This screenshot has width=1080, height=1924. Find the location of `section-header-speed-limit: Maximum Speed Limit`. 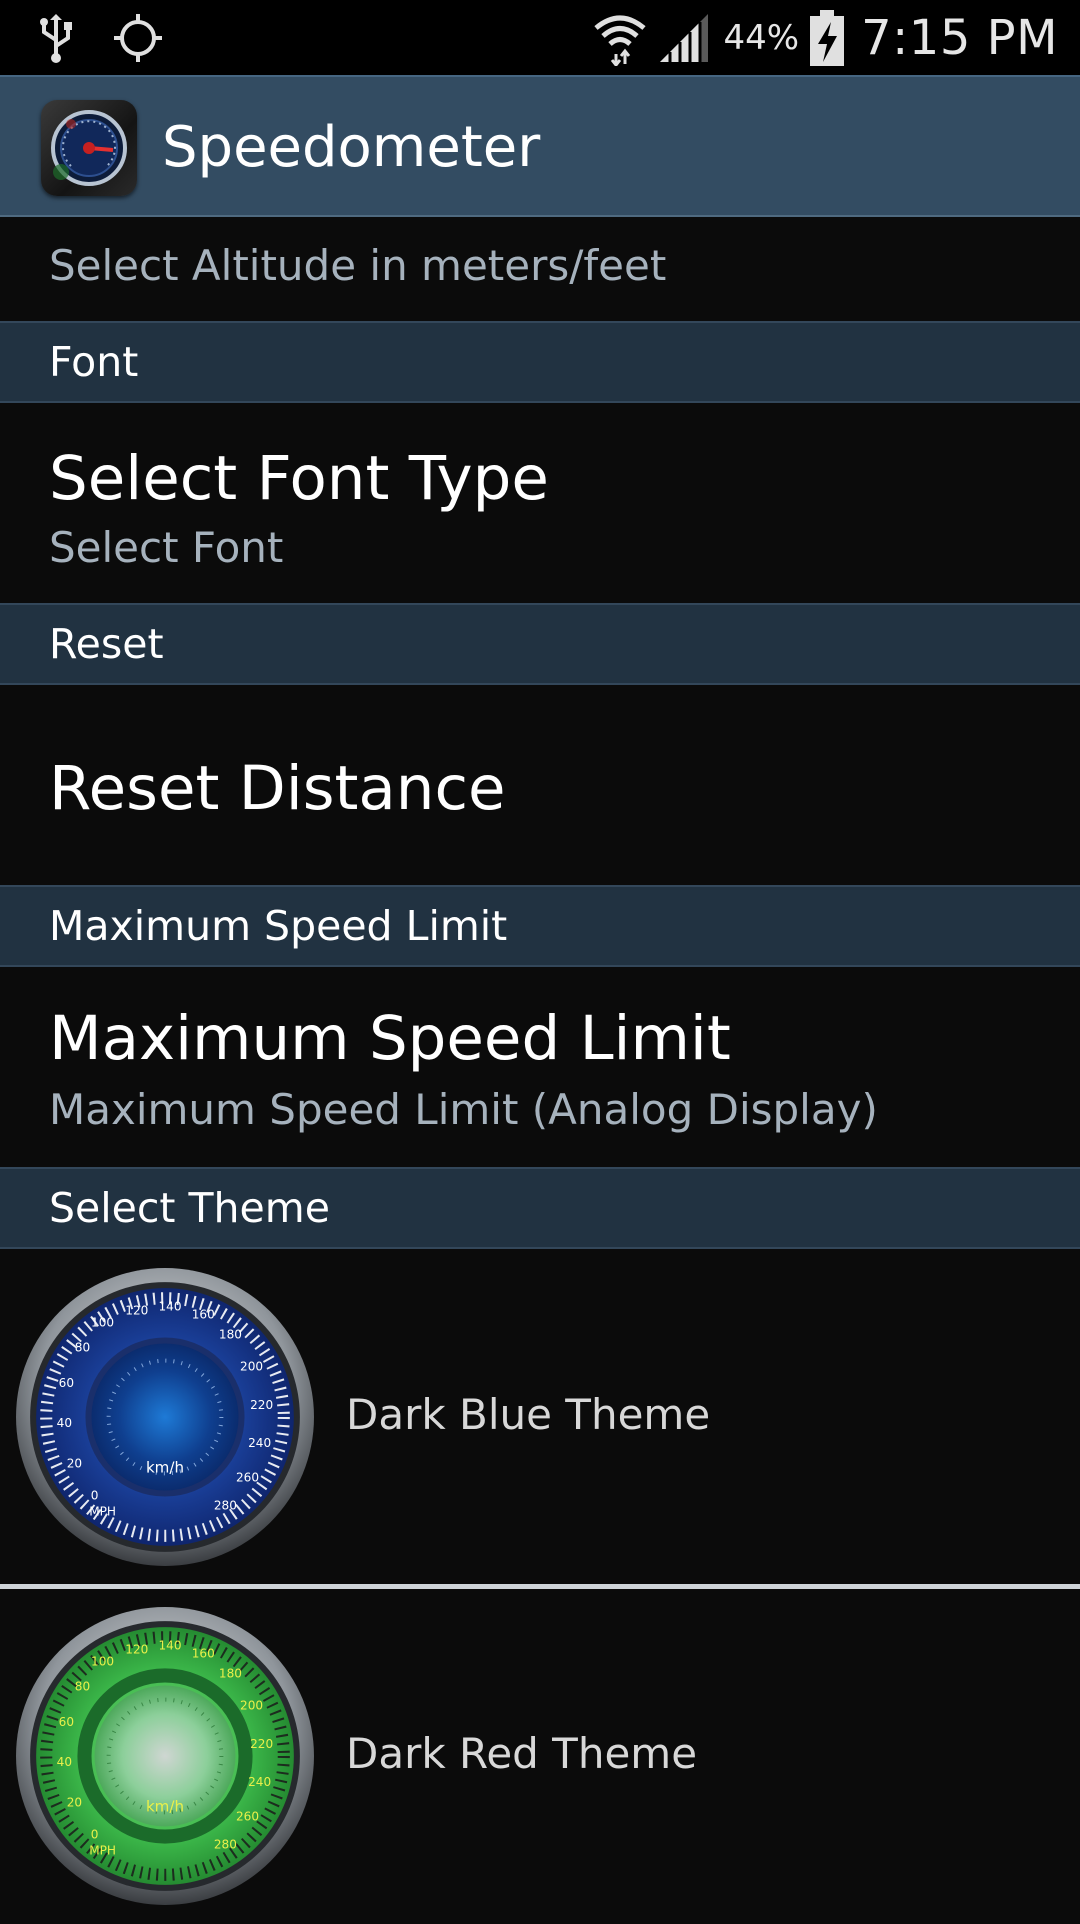

section-header-speed-limit: Maximum Speed Limit is located at coordinates (540, 926).